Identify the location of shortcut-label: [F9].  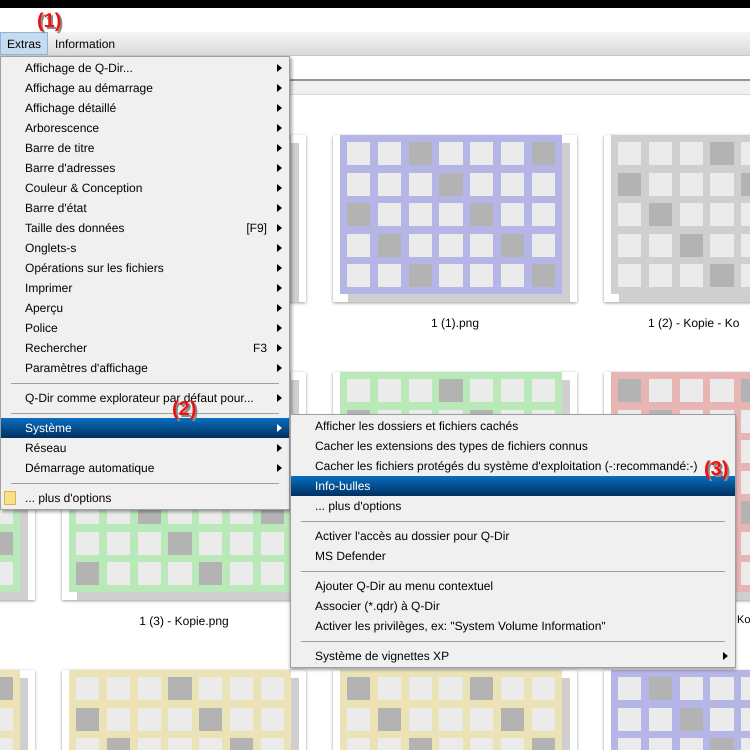
(256, 228).